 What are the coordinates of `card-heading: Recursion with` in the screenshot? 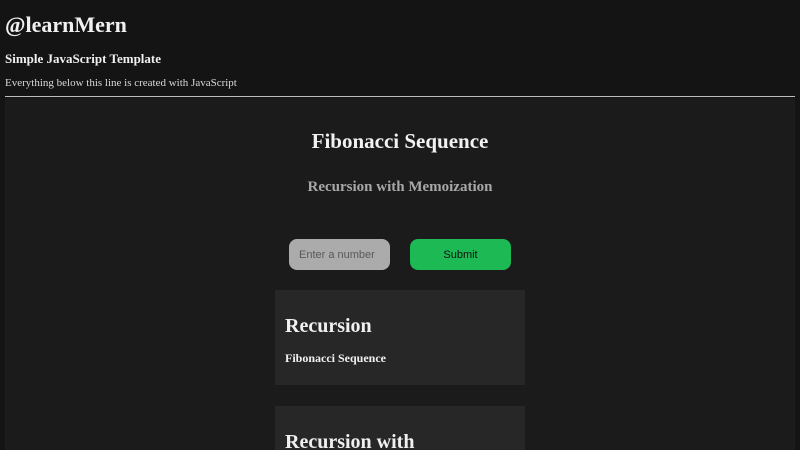 It's located at (350, 440).